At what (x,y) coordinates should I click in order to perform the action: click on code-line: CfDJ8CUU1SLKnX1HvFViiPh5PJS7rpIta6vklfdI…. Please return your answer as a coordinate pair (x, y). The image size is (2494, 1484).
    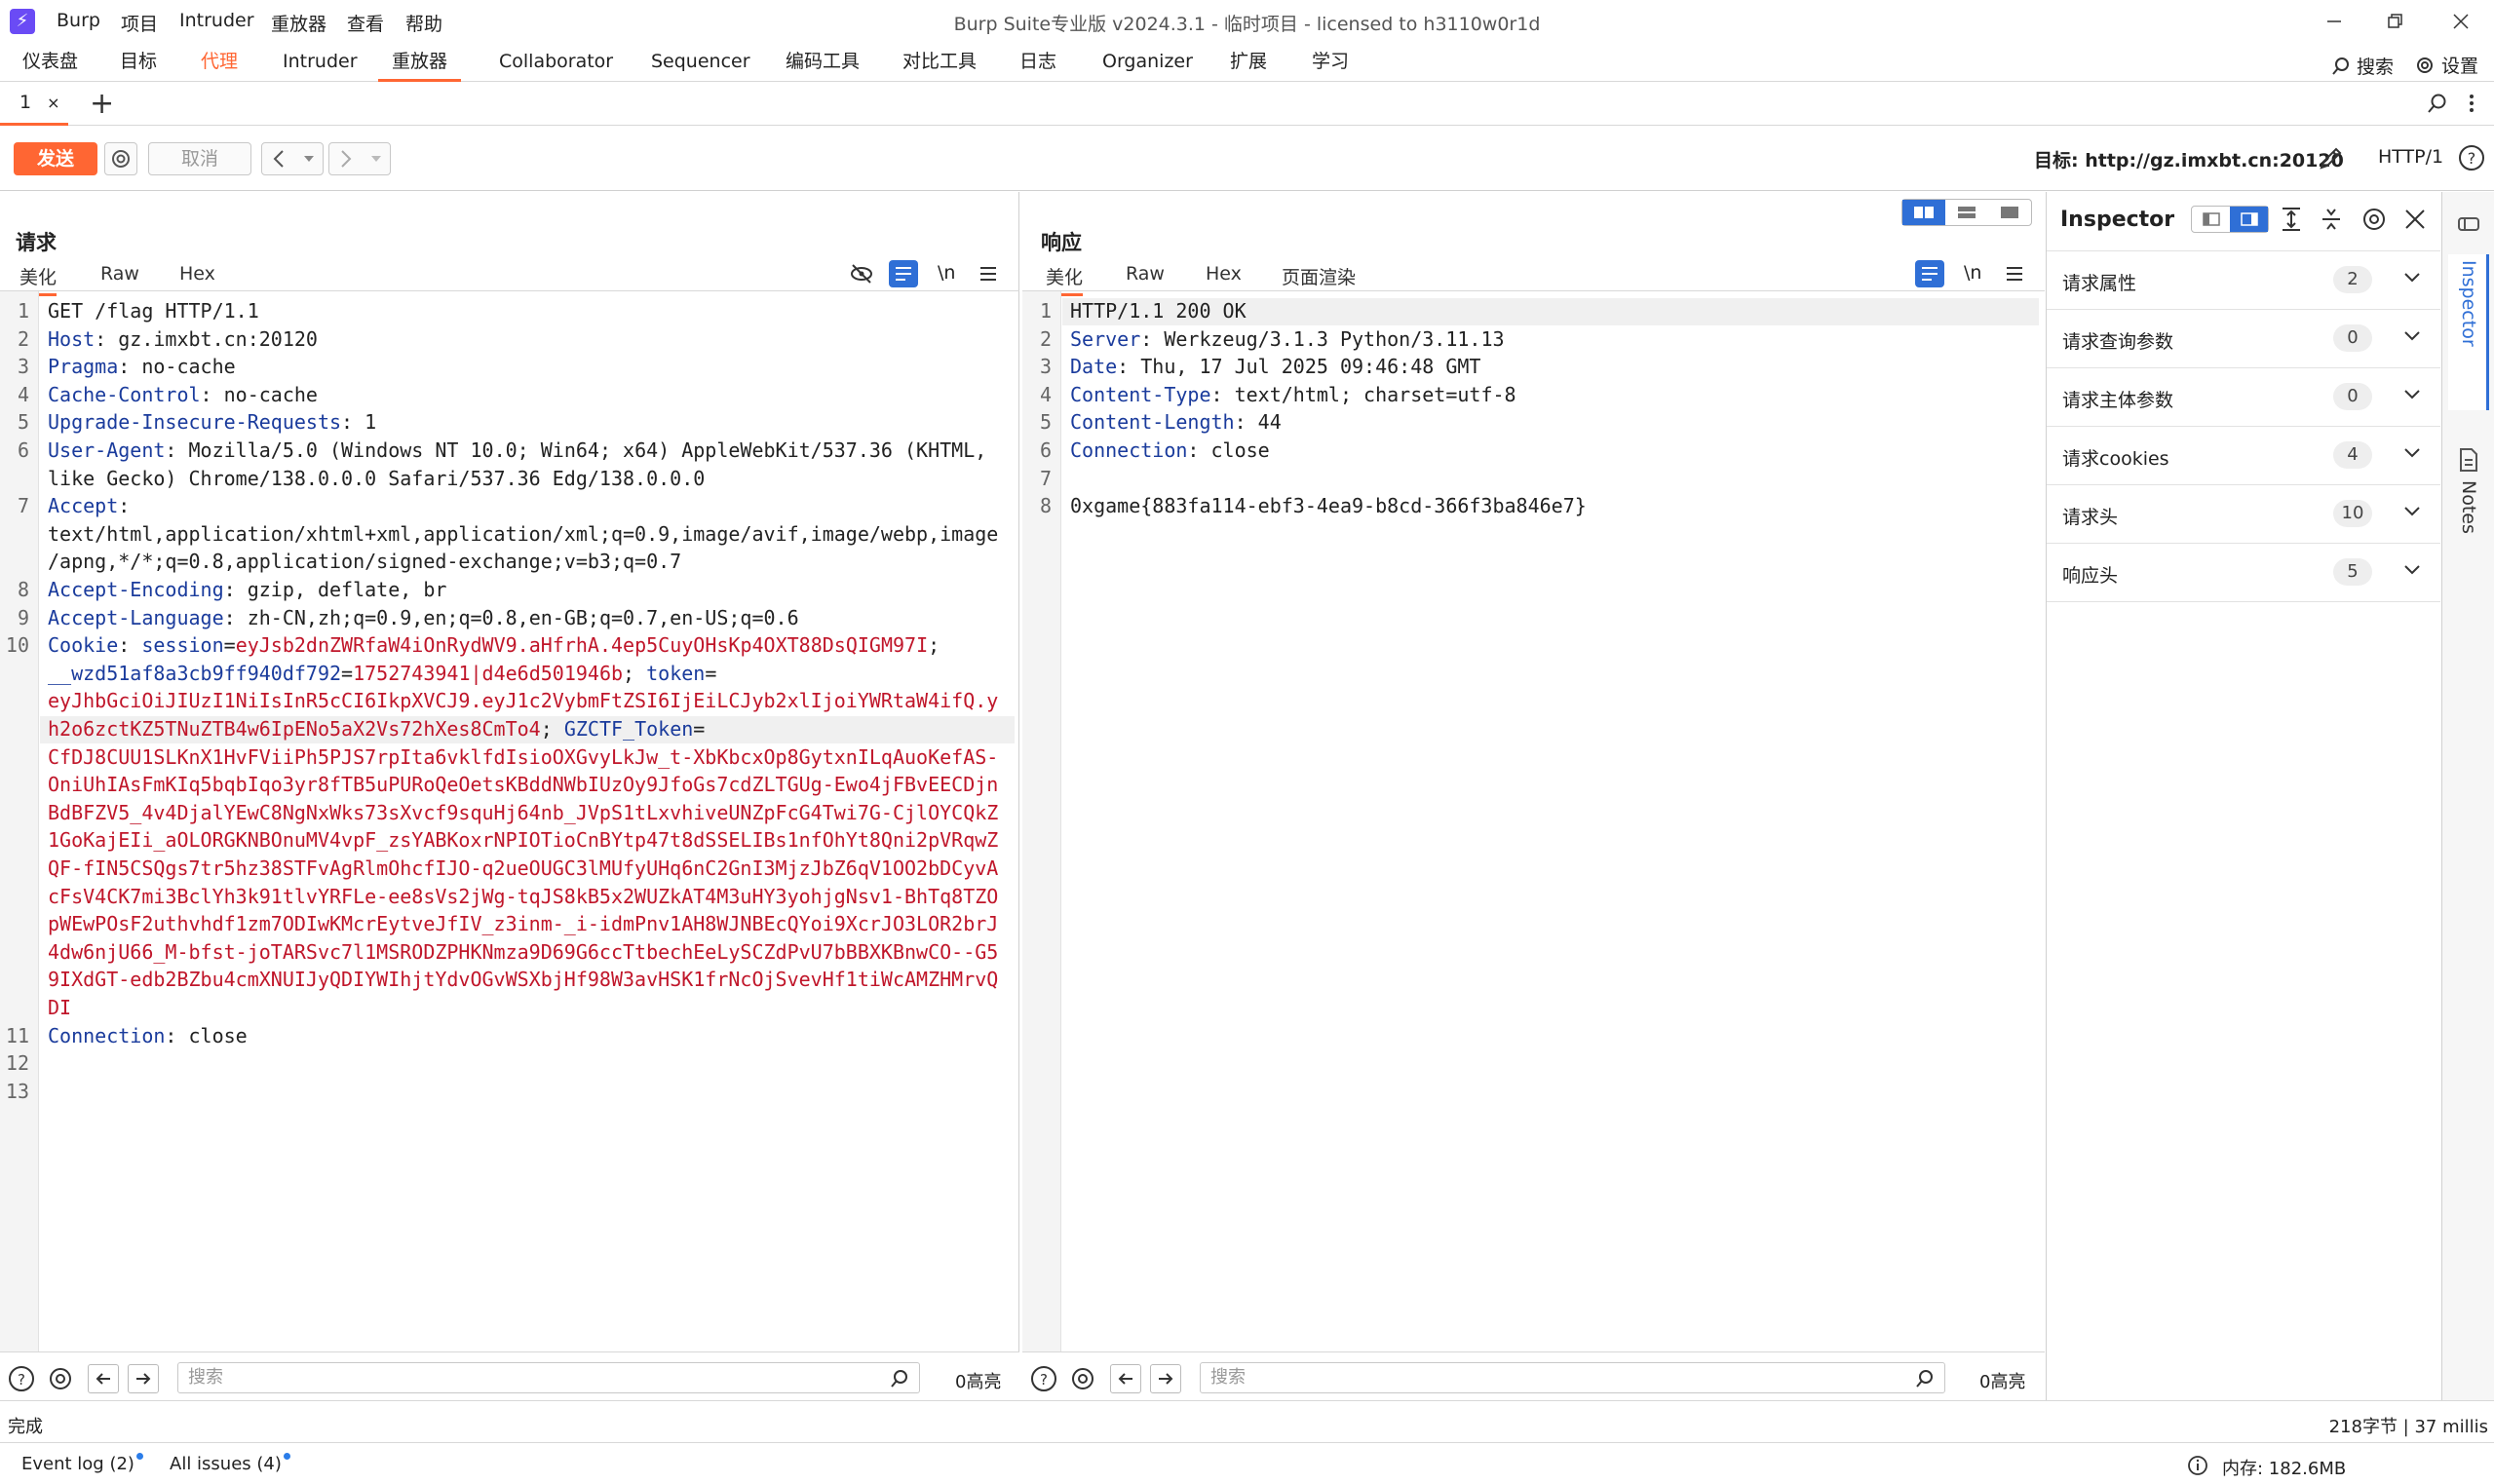
    Looking at the image, I should click on (523, 757).